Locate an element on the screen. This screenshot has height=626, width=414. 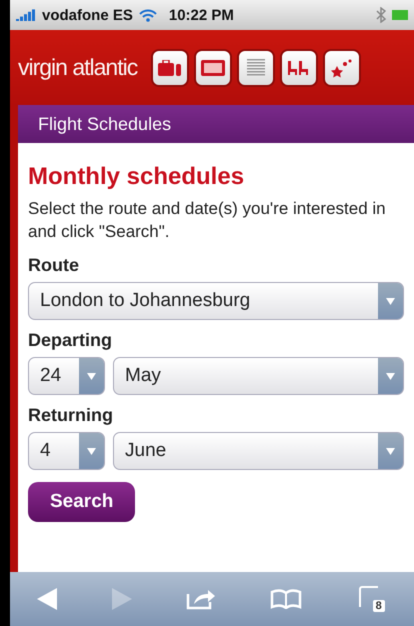
signal-icon is located at coordinates (26, 15).